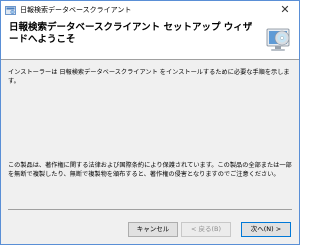 The image size is (320, 245). I want to click on close-button: ✕, so click(285, 10).